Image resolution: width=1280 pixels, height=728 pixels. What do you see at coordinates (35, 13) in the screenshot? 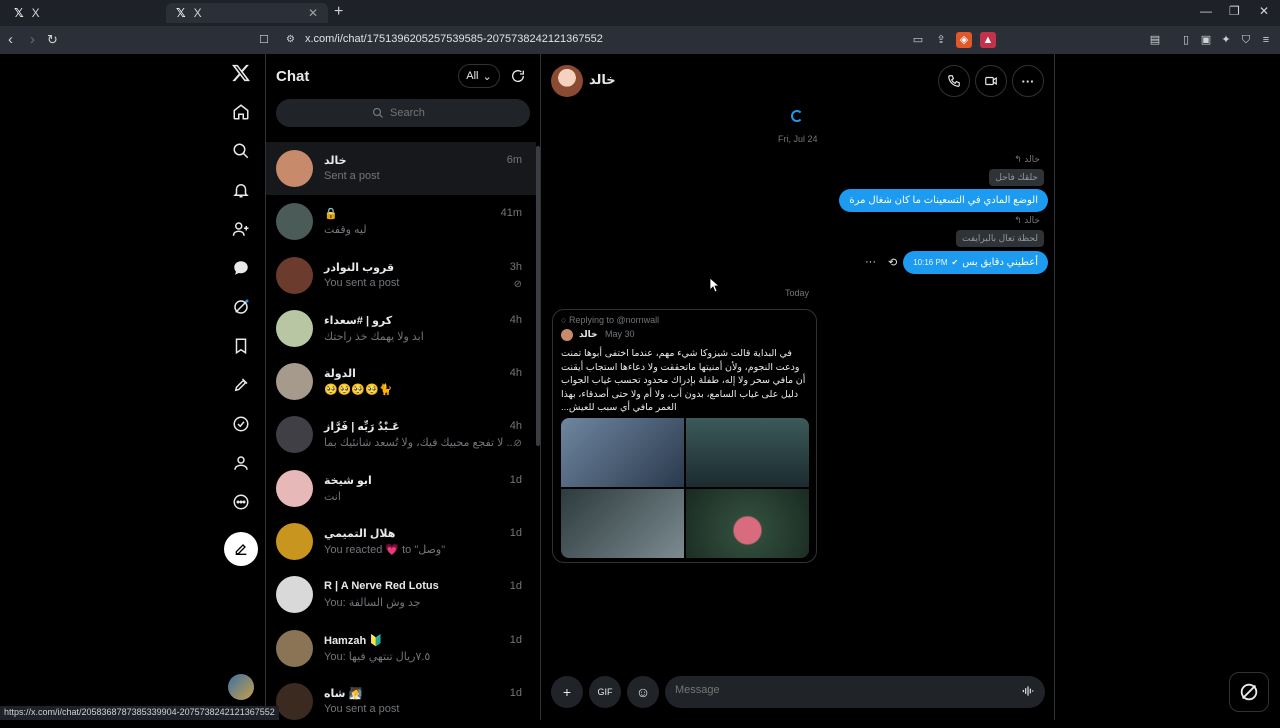
I see `tab-title: X` at bounding box center [35, 13].